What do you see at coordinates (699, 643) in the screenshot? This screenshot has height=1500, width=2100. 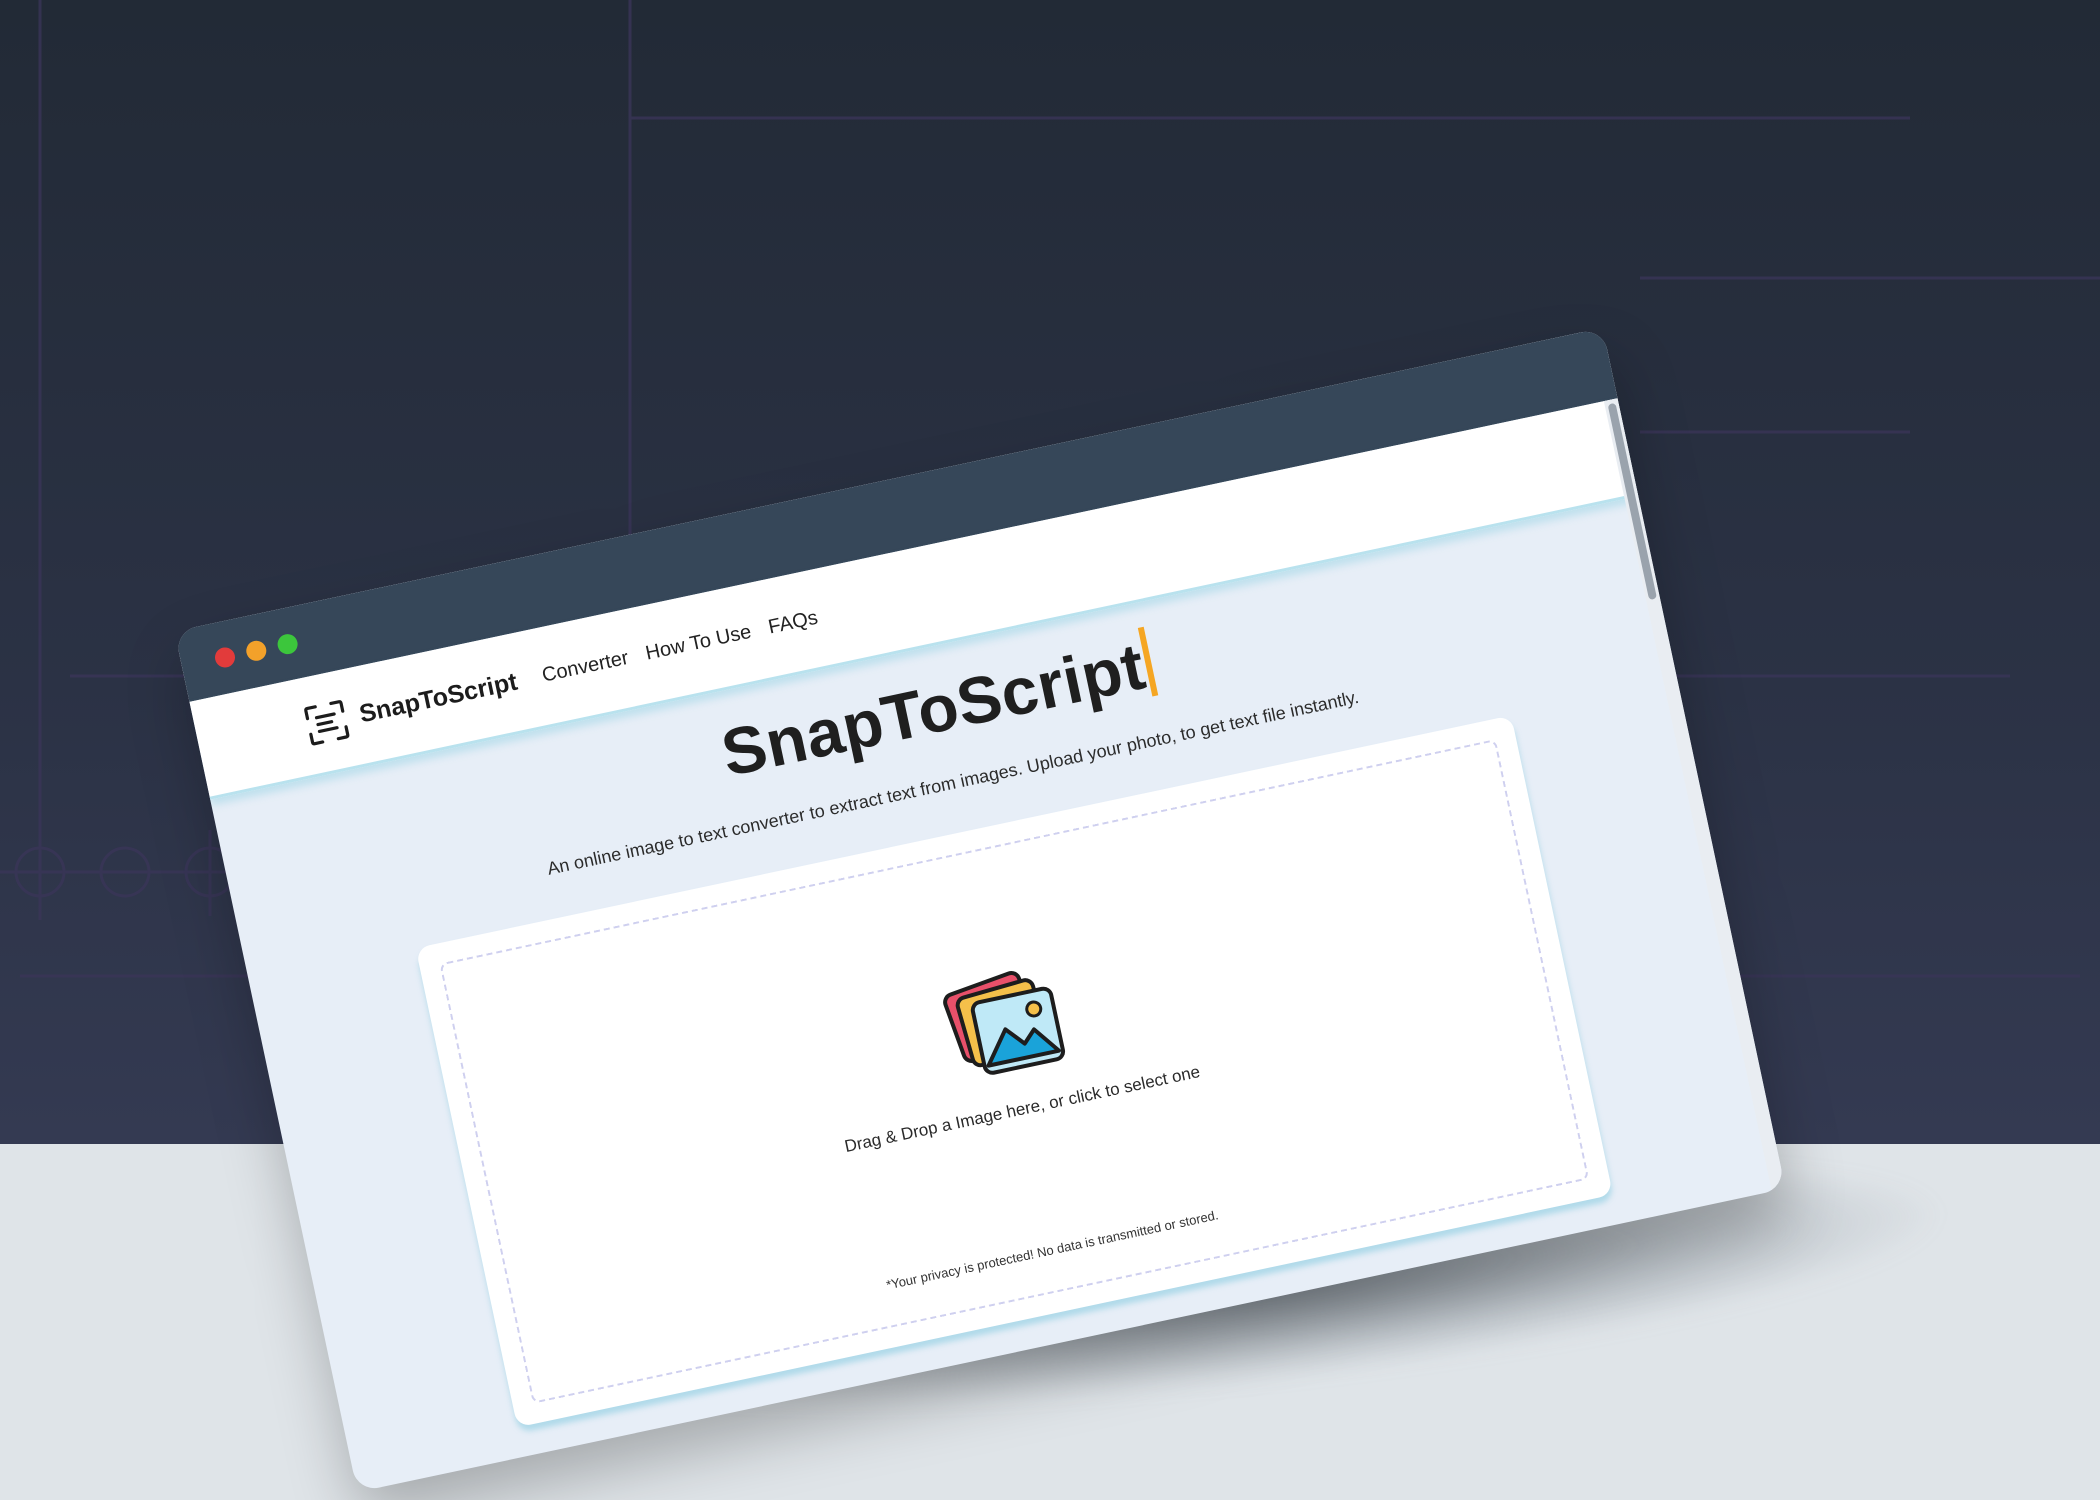 I see `nav-link-how-to-use: How To Use` at bounding box center [699, 643].